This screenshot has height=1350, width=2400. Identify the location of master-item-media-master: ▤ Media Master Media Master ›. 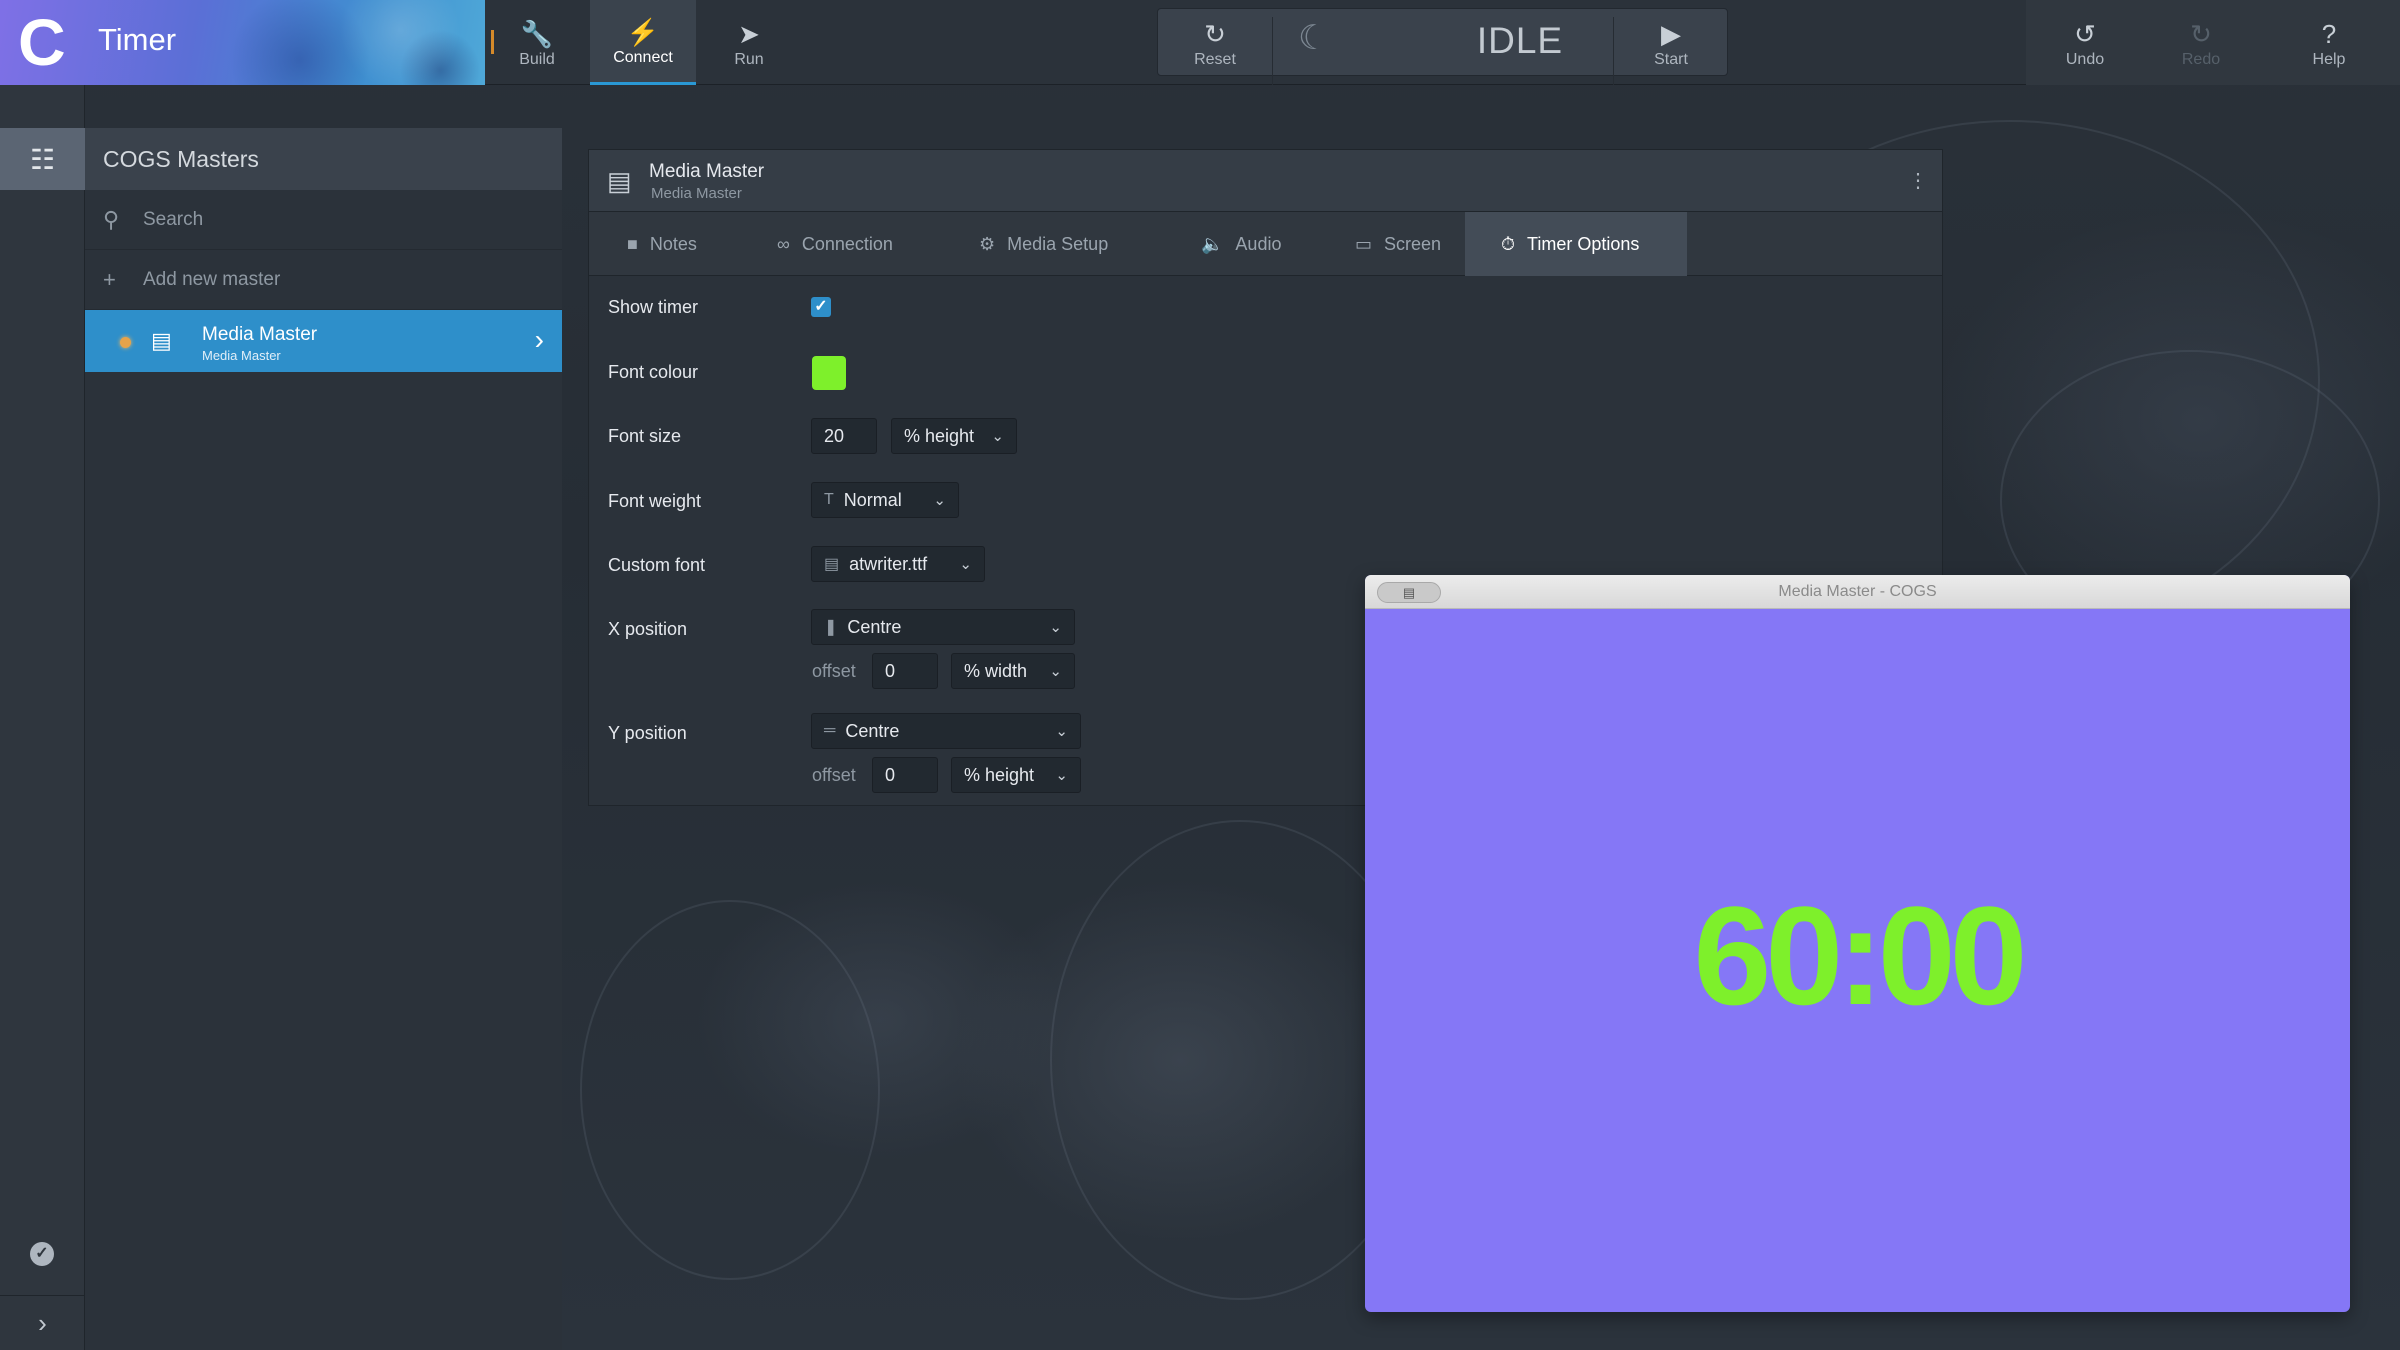
(323, 341).